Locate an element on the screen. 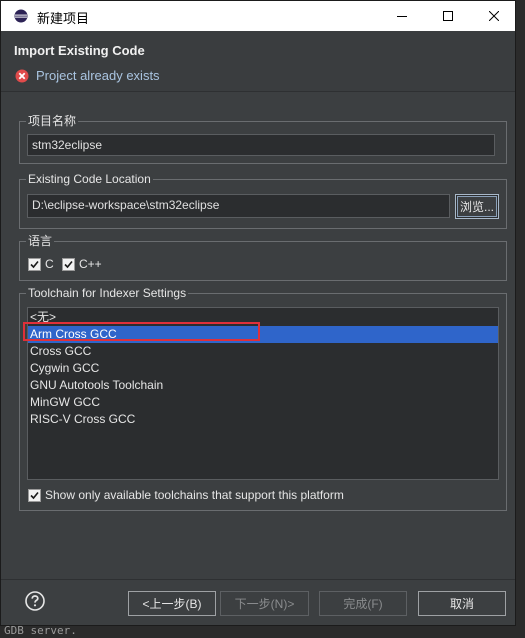 This screenshot has height=638, width=525. error-message: Project already exists is located at coordinates (98, 75).